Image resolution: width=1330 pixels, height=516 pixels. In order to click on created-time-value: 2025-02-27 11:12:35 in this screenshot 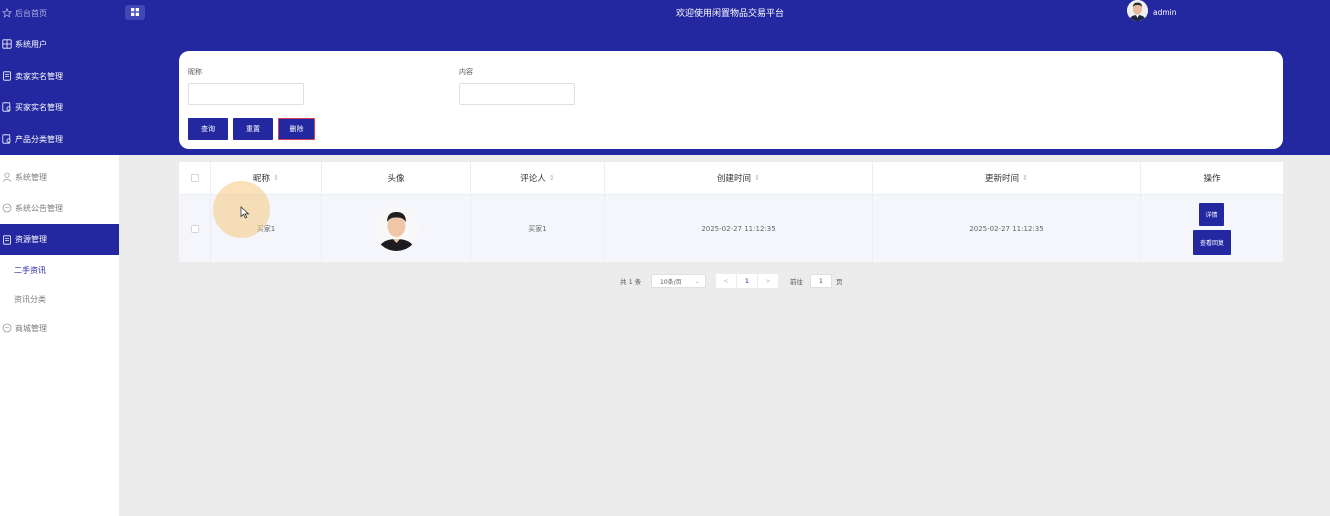, I will do `click(738, 228)`.